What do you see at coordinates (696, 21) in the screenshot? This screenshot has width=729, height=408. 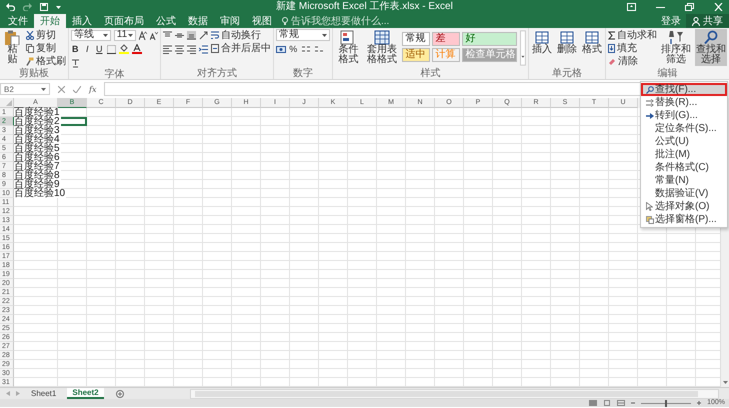 I see `person-icon` at bounding box center [696, 21].